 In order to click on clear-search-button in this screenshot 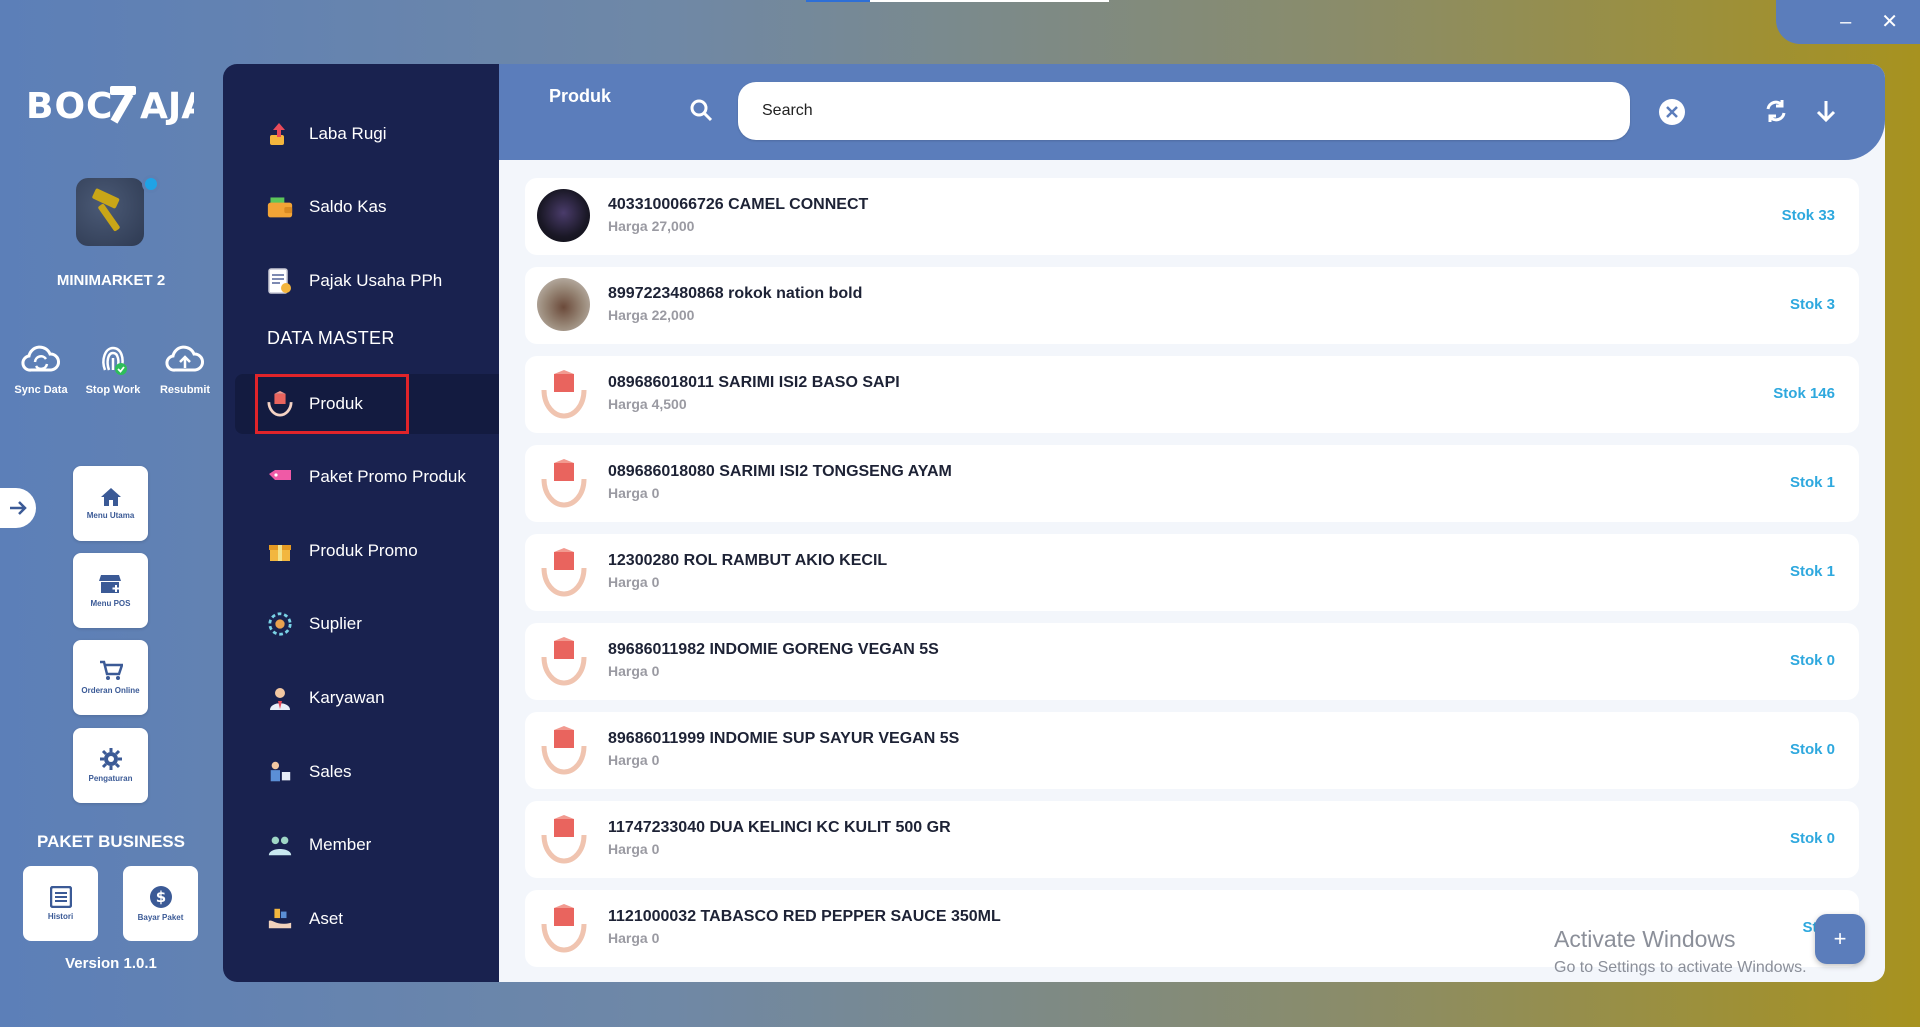, I will do `click(1672, 112)`.